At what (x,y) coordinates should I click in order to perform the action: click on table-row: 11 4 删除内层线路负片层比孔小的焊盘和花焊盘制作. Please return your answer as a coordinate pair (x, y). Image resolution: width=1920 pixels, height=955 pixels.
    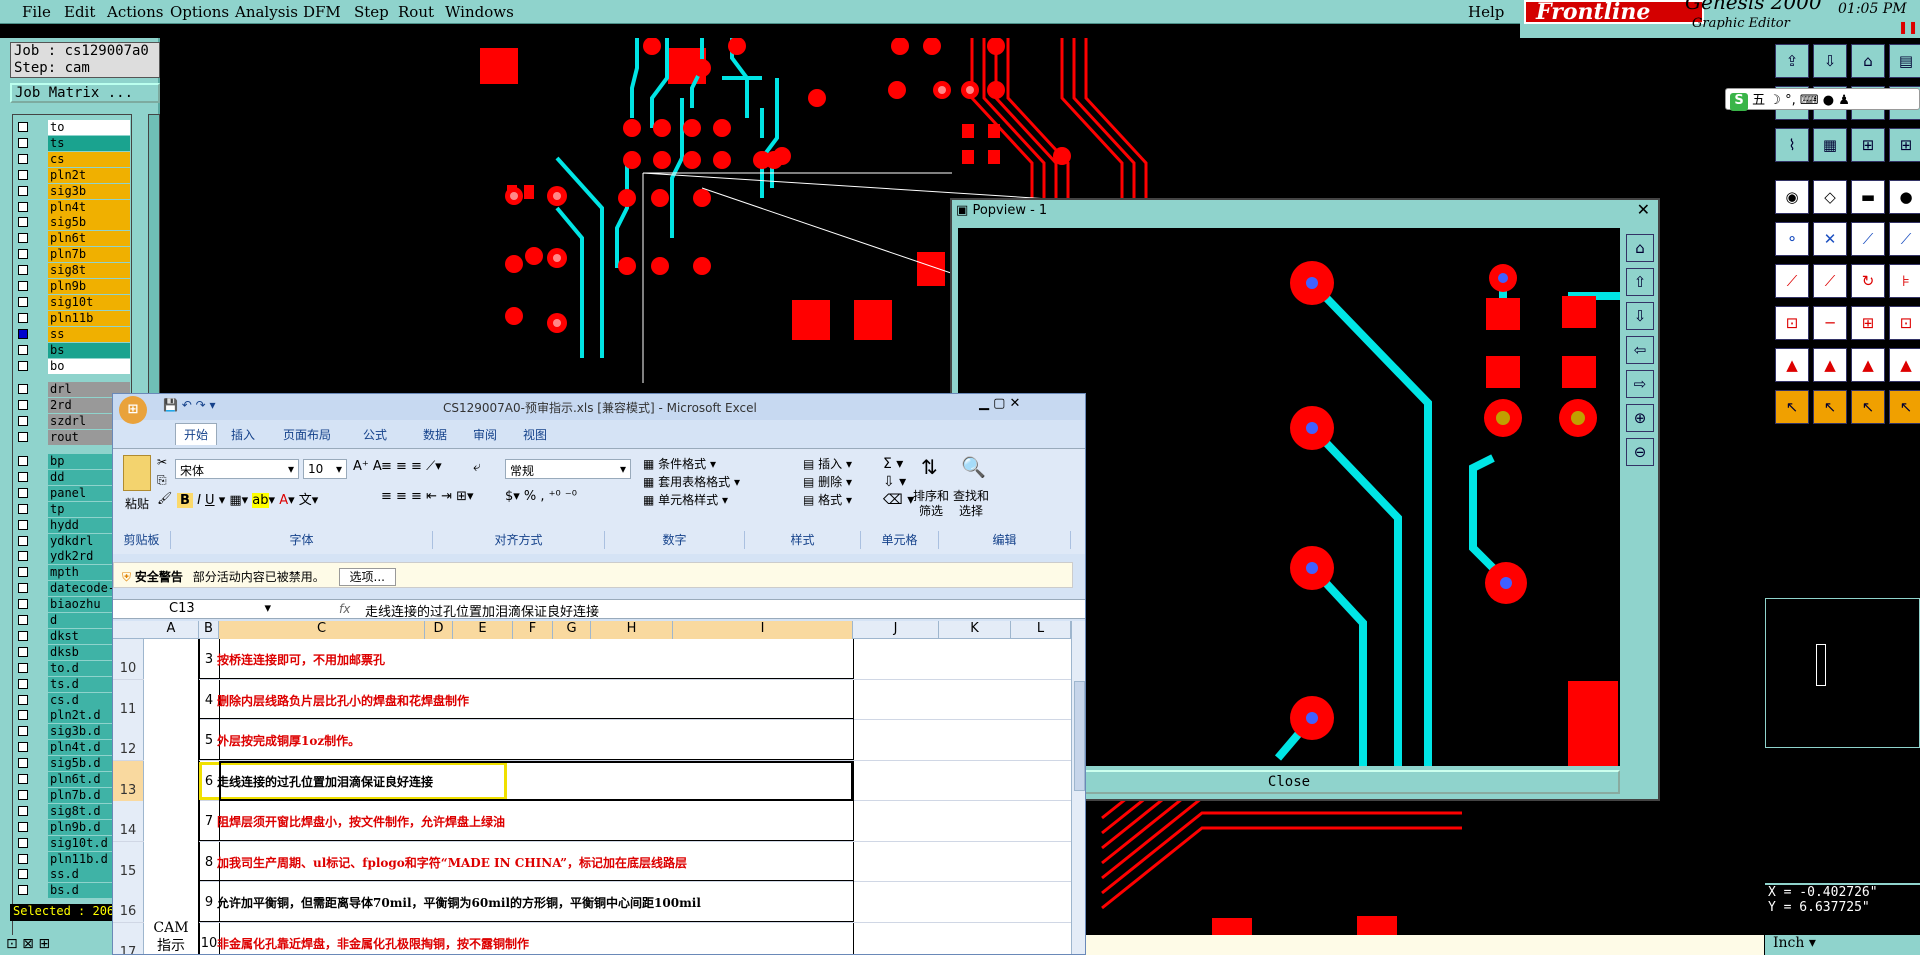
    Looking at the image, I should click on (592, 699).